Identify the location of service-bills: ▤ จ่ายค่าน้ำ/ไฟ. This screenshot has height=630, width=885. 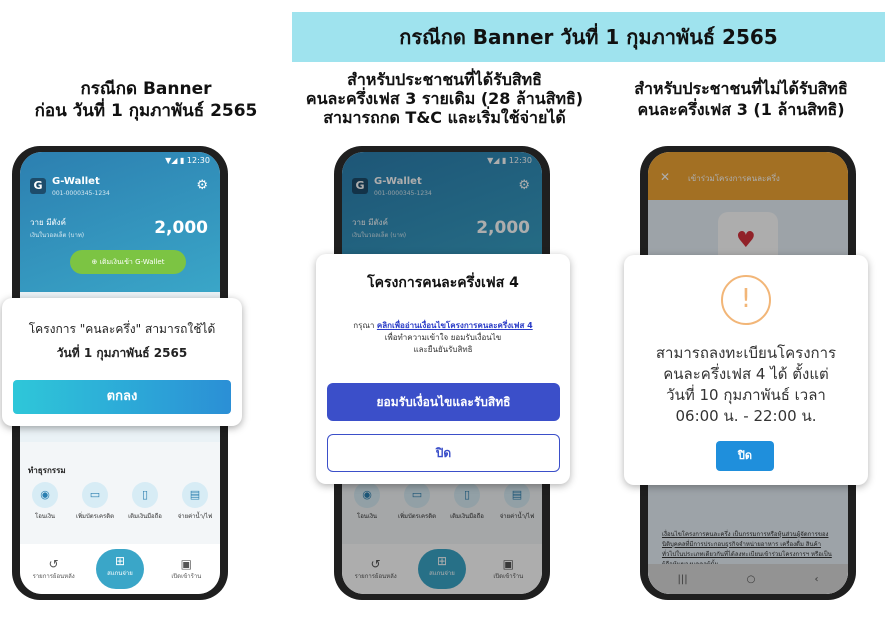
(195, 501).